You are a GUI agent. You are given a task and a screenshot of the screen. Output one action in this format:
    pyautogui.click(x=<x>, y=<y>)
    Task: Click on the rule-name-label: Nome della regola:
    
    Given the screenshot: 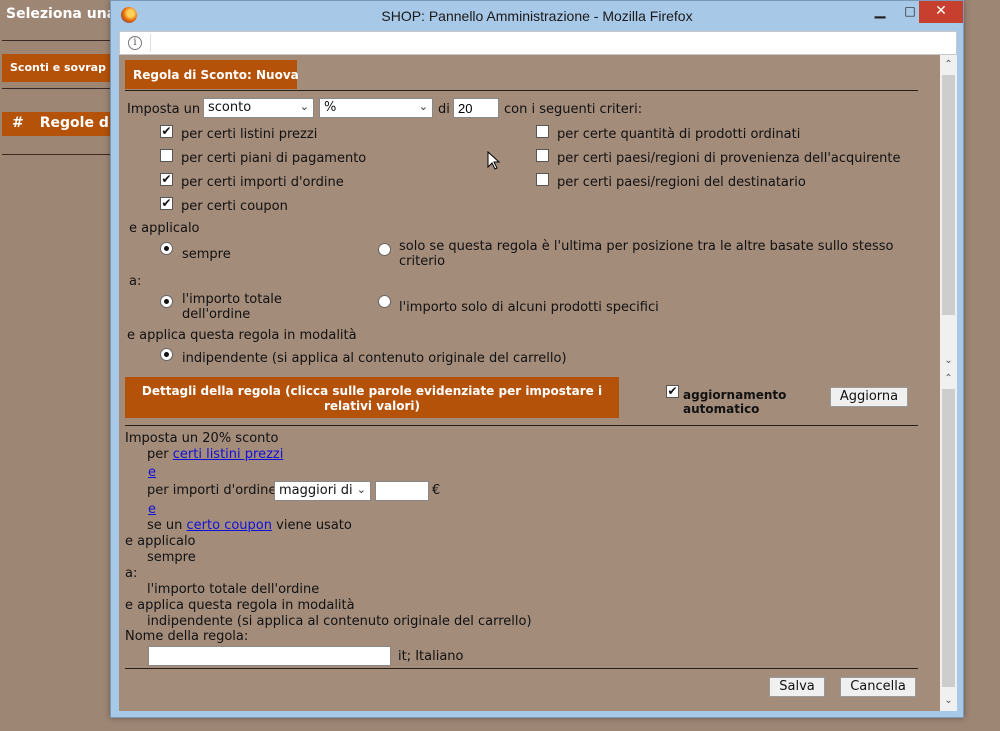 What is the action you would take?
    pyautogui.click(x=187, y=636)
    